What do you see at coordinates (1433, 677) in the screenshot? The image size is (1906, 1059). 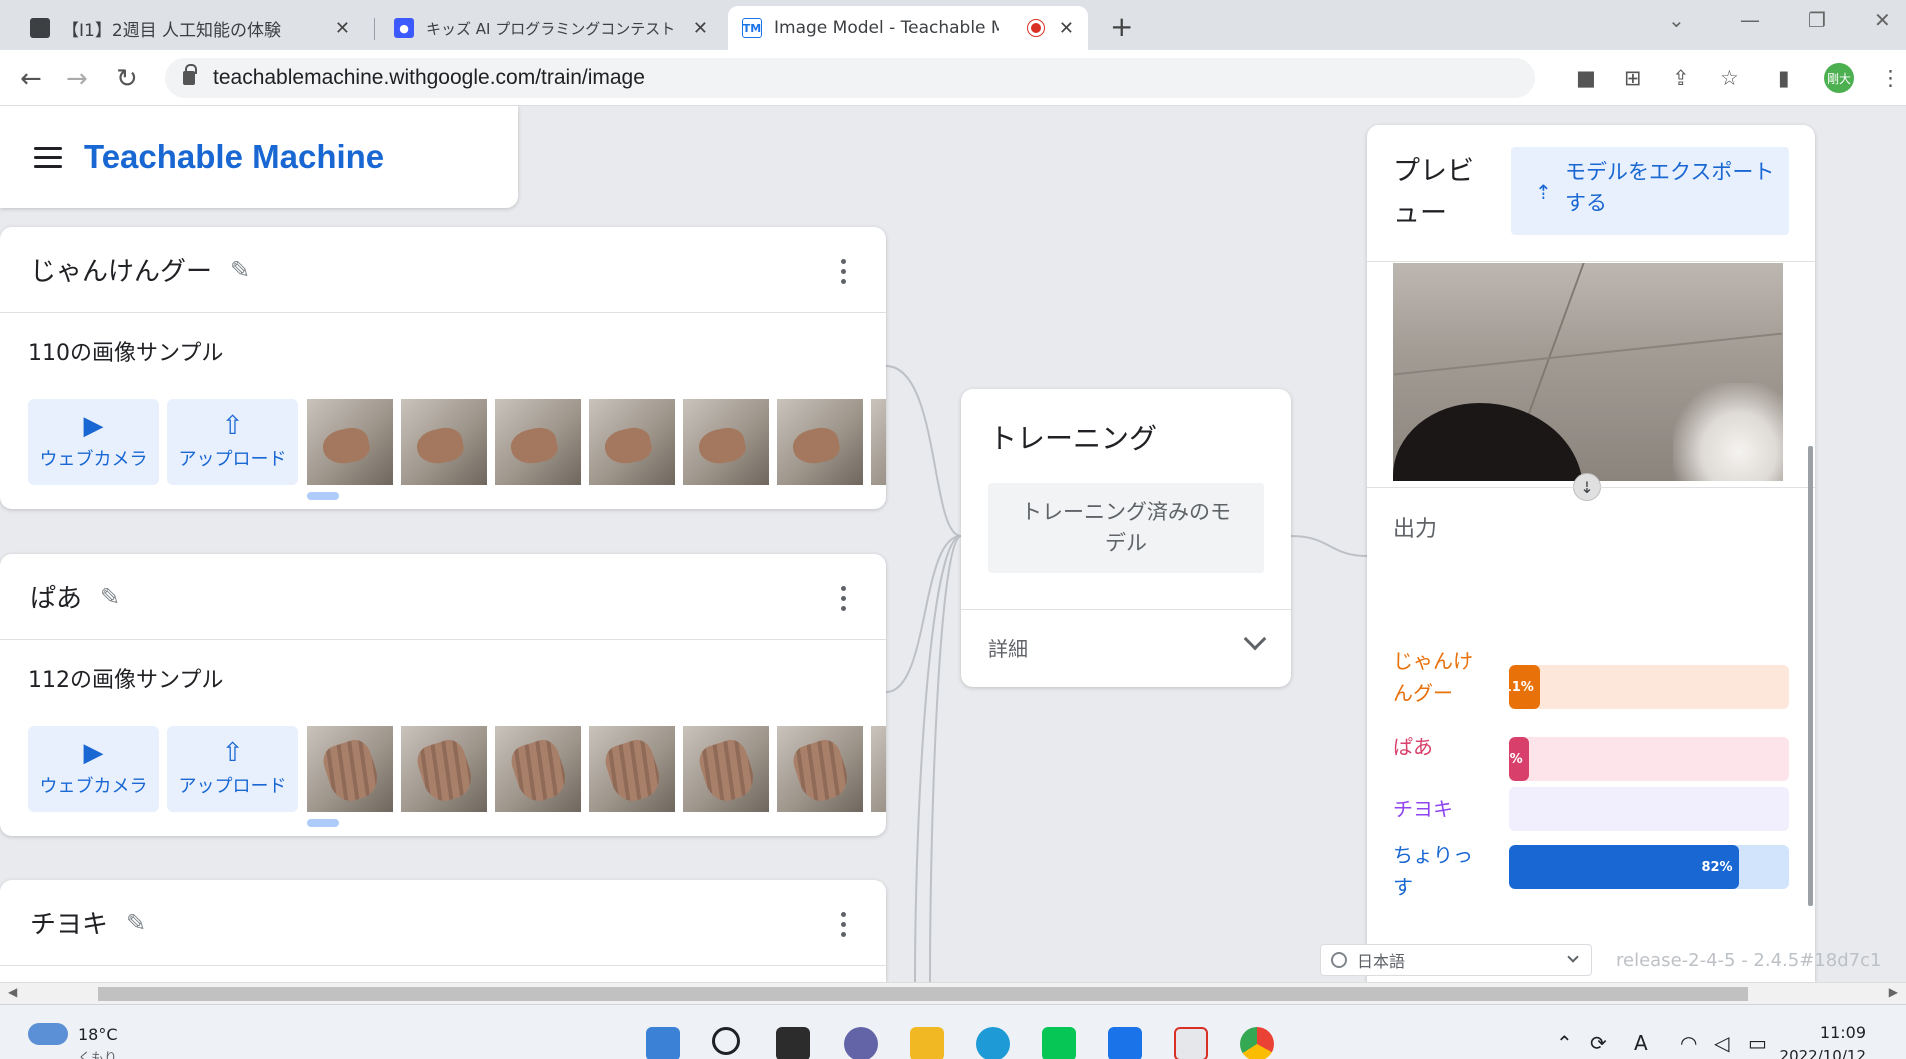 I see `output-label-gu: じゃんけんグー` at bounding box center [1433, 677].